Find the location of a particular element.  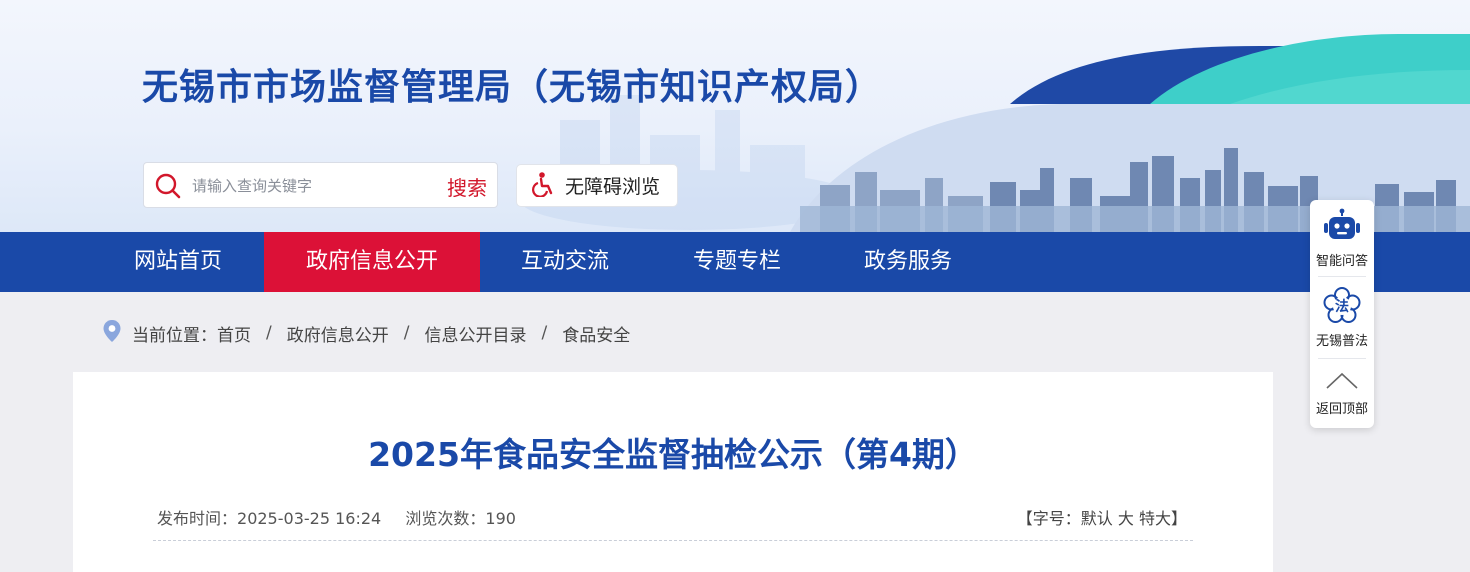

float-item-wuxi-law: 法 无锡普法 is located at coordinates (1342, 317).